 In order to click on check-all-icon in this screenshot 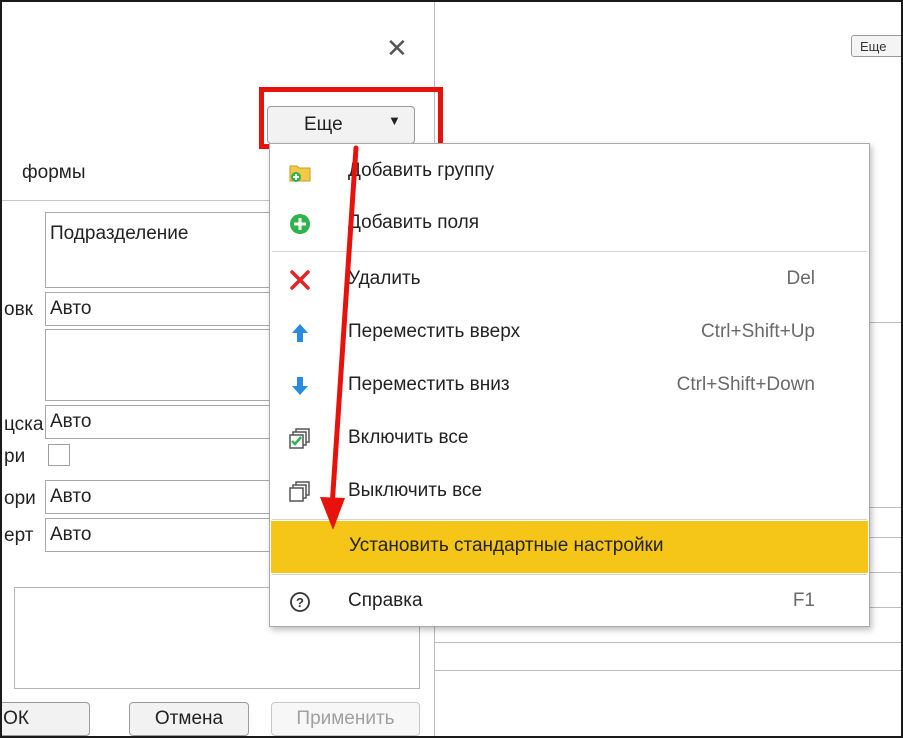, I will do `click(300, 439)`.